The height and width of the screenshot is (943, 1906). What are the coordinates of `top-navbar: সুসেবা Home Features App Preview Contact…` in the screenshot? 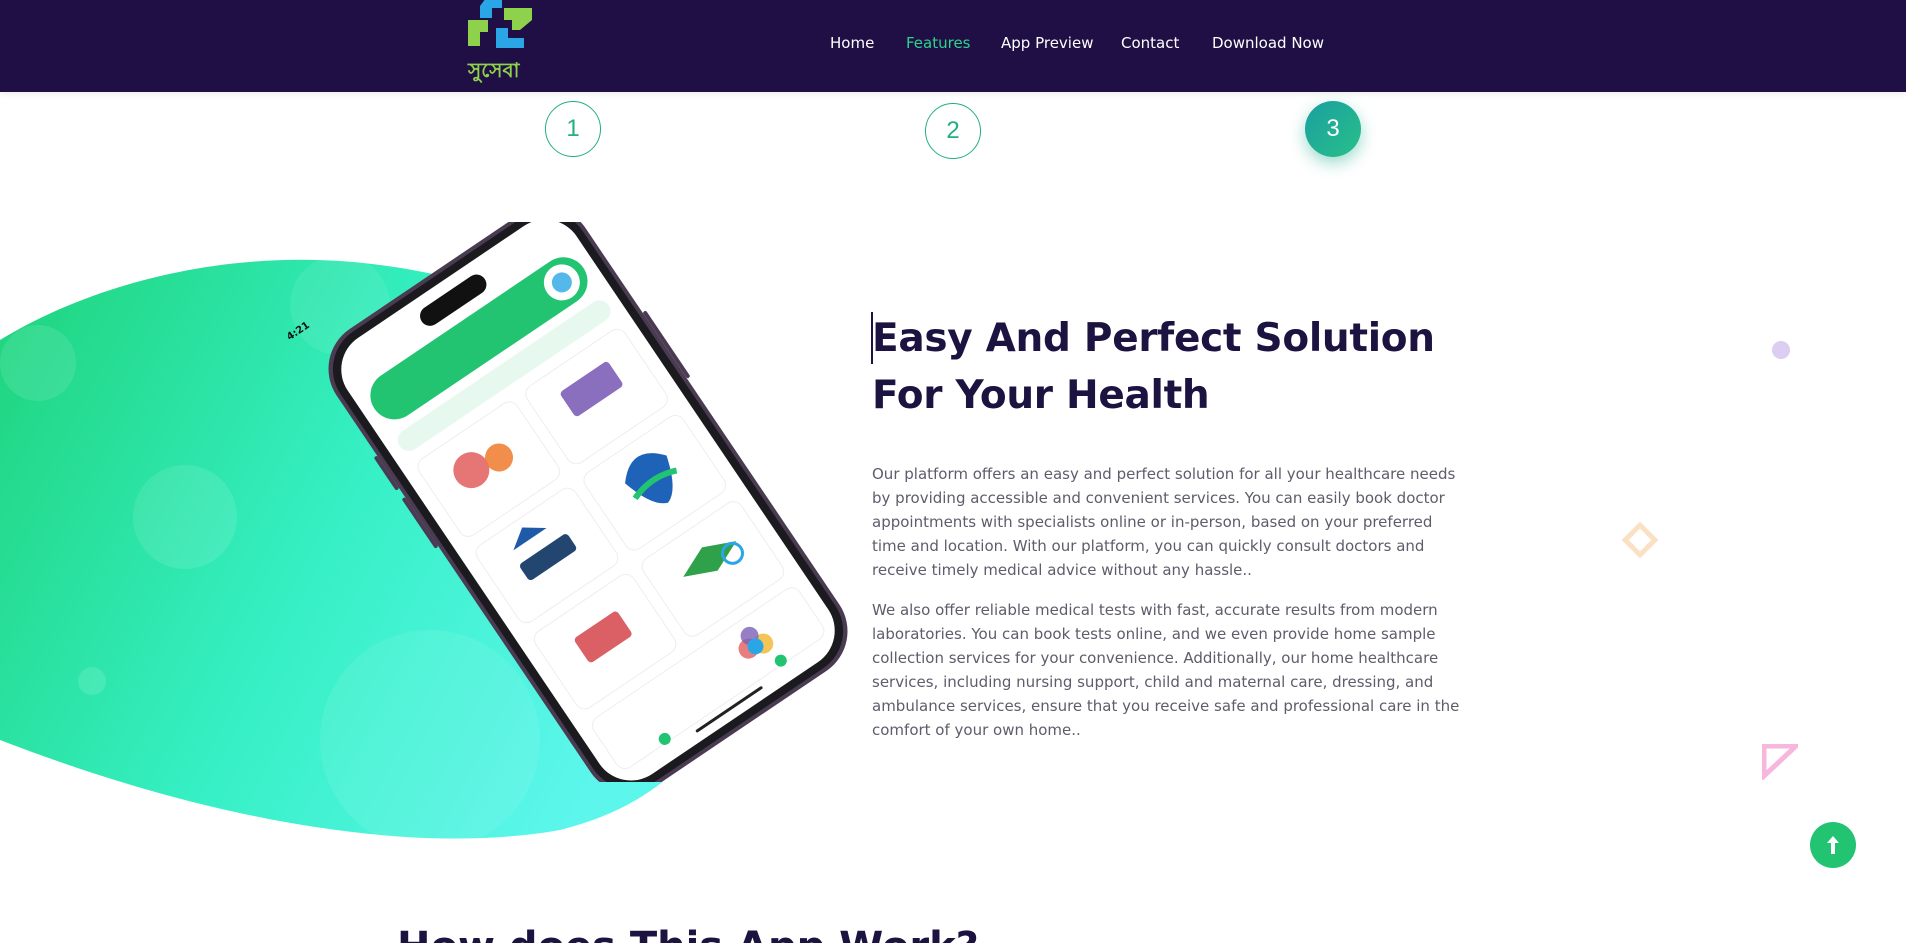 It's located at (953, 46).